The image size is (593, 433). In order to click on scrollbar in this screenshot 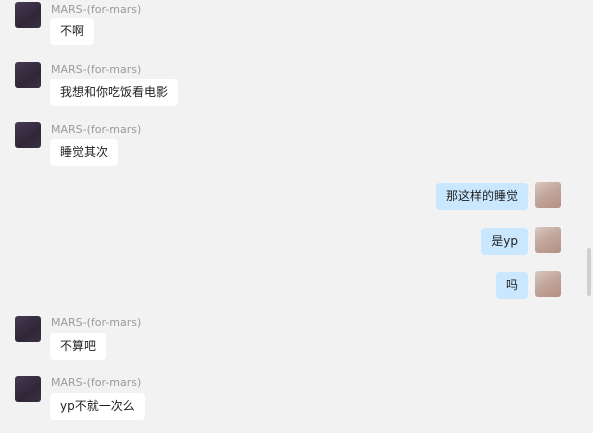, I will do `click(589, 272)`.